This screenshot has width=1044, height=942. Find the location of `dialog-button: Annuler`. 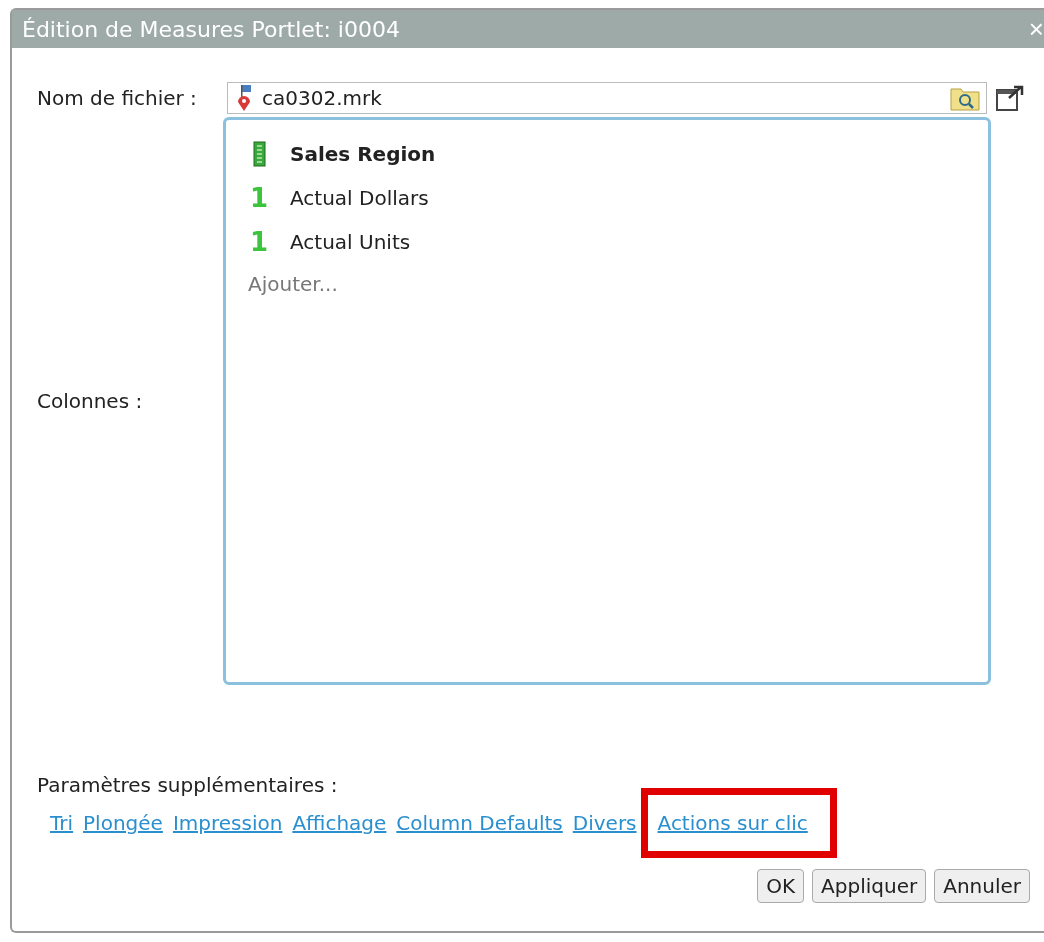

dialog-button: Annuler is located at coordinates (982, 886).